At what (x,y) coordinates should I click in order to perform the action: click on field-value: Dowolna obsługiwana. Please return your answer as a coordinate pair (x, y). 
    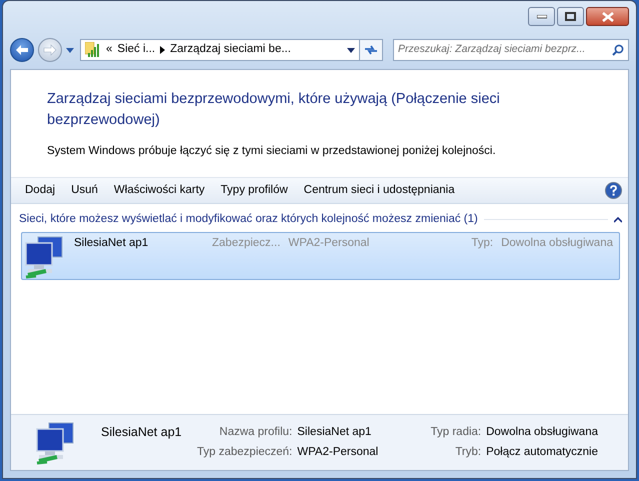
    Looking at the image, I should click on (542, 432).